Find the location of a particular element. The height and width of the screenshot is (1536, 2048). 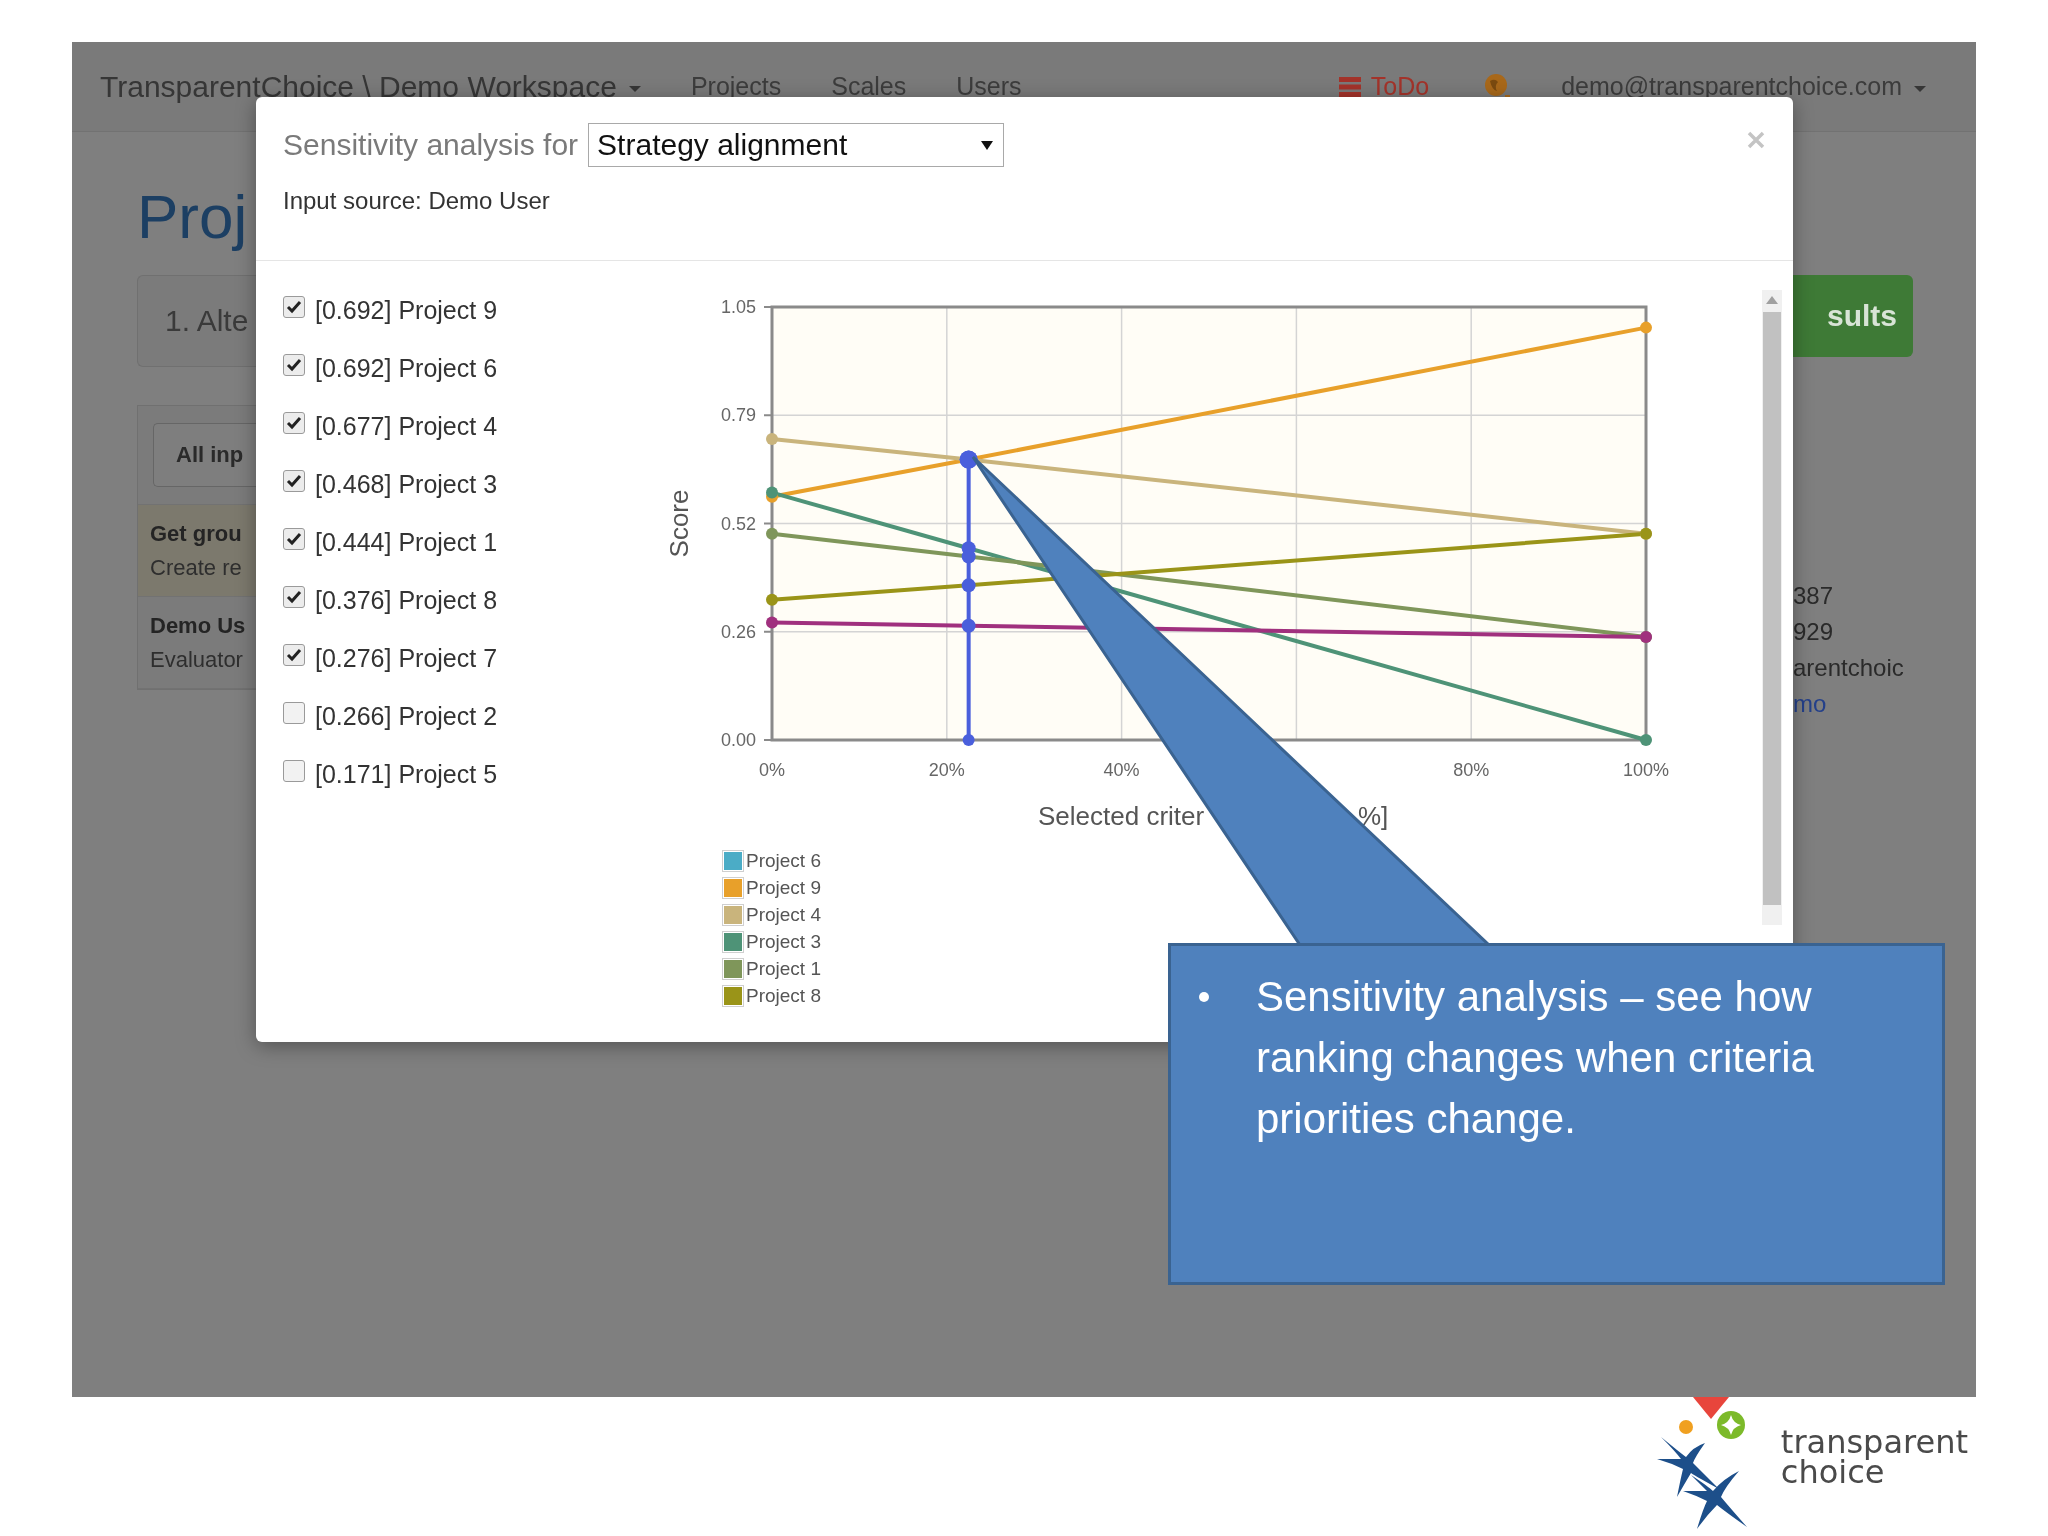

legend-label: Project 9 is located at coordinates (783, 887).